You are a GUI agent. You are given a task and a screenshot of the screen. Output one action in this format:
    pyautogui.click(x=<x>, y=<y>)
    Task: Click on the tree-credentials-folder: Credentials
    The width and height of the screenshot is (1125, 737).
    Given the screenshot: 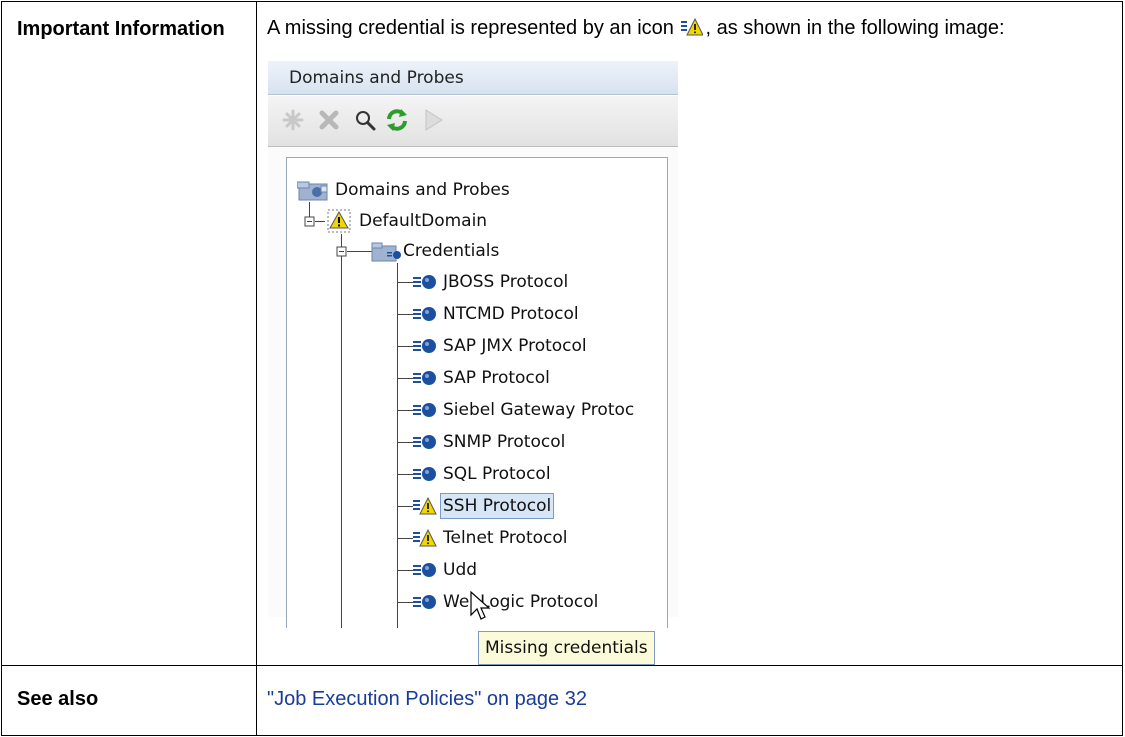 What is the action you would take?
    pyautogui.click(x=516, y=251)
    